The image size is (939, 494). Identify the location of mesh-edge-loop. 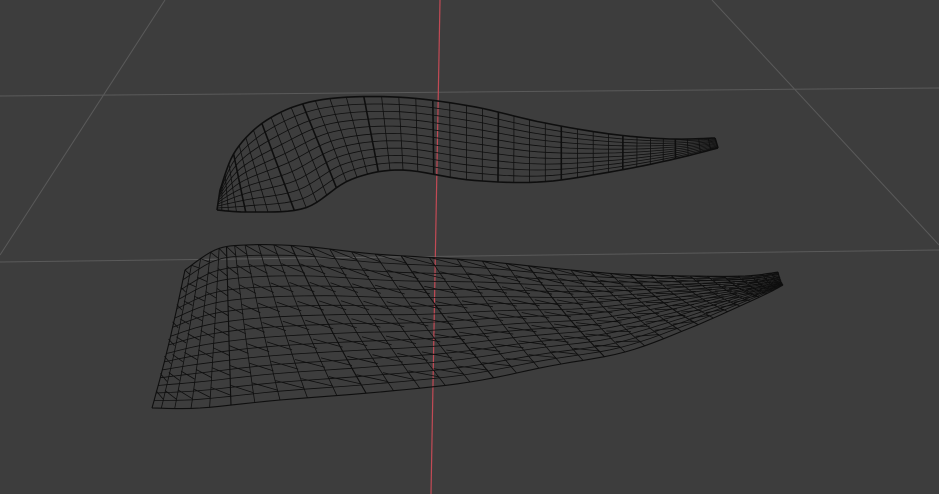
(481, 260).